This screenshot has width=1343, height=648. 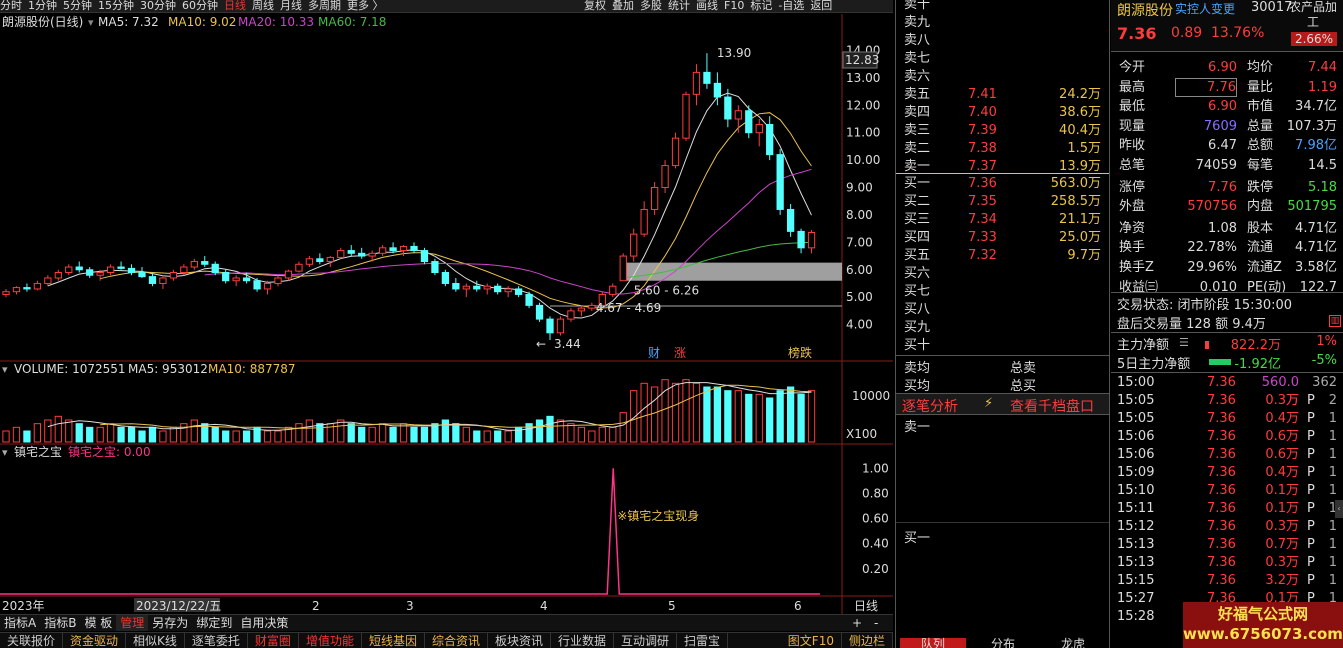 What do you see at coordinates (5, 369) in the screenshot?
I see `volume-toggle-icon: ▾` at bounding box center [5, 369].